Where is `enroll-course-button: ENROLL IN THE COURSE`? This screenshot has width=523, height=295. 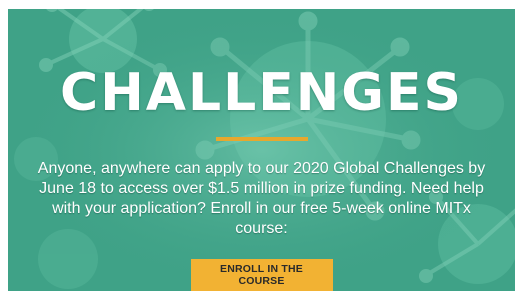 enroll-course-button: ENROLL IN THE COURSE is located at coordinates (261, 274).